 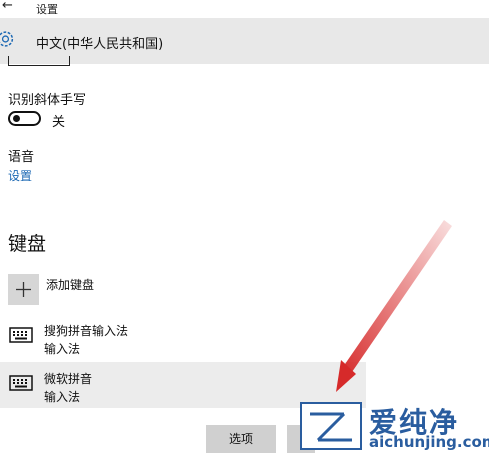 I want to click on watermark-logo-icon, so click(x=331, y=426).